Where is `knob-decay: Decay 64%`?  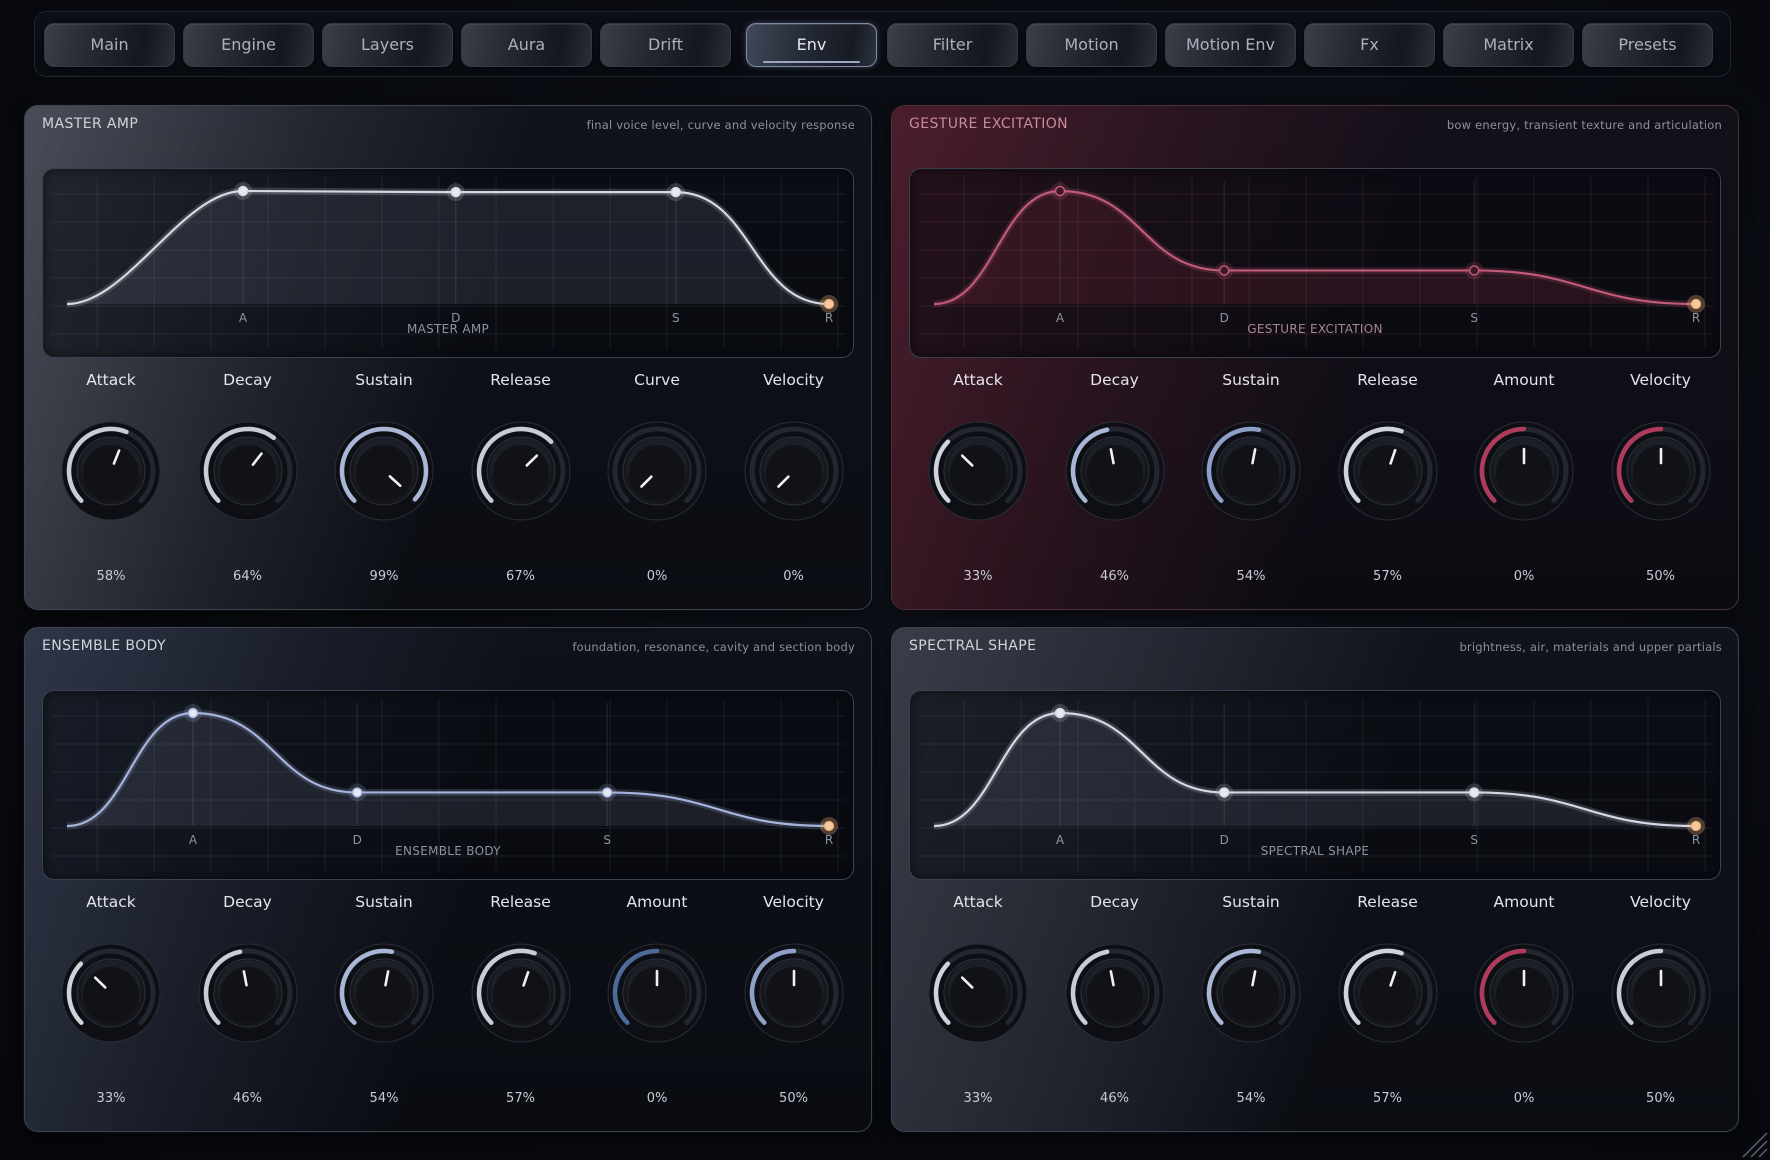 knob-decay: Decay 64% is located at coordinates (248, 483).